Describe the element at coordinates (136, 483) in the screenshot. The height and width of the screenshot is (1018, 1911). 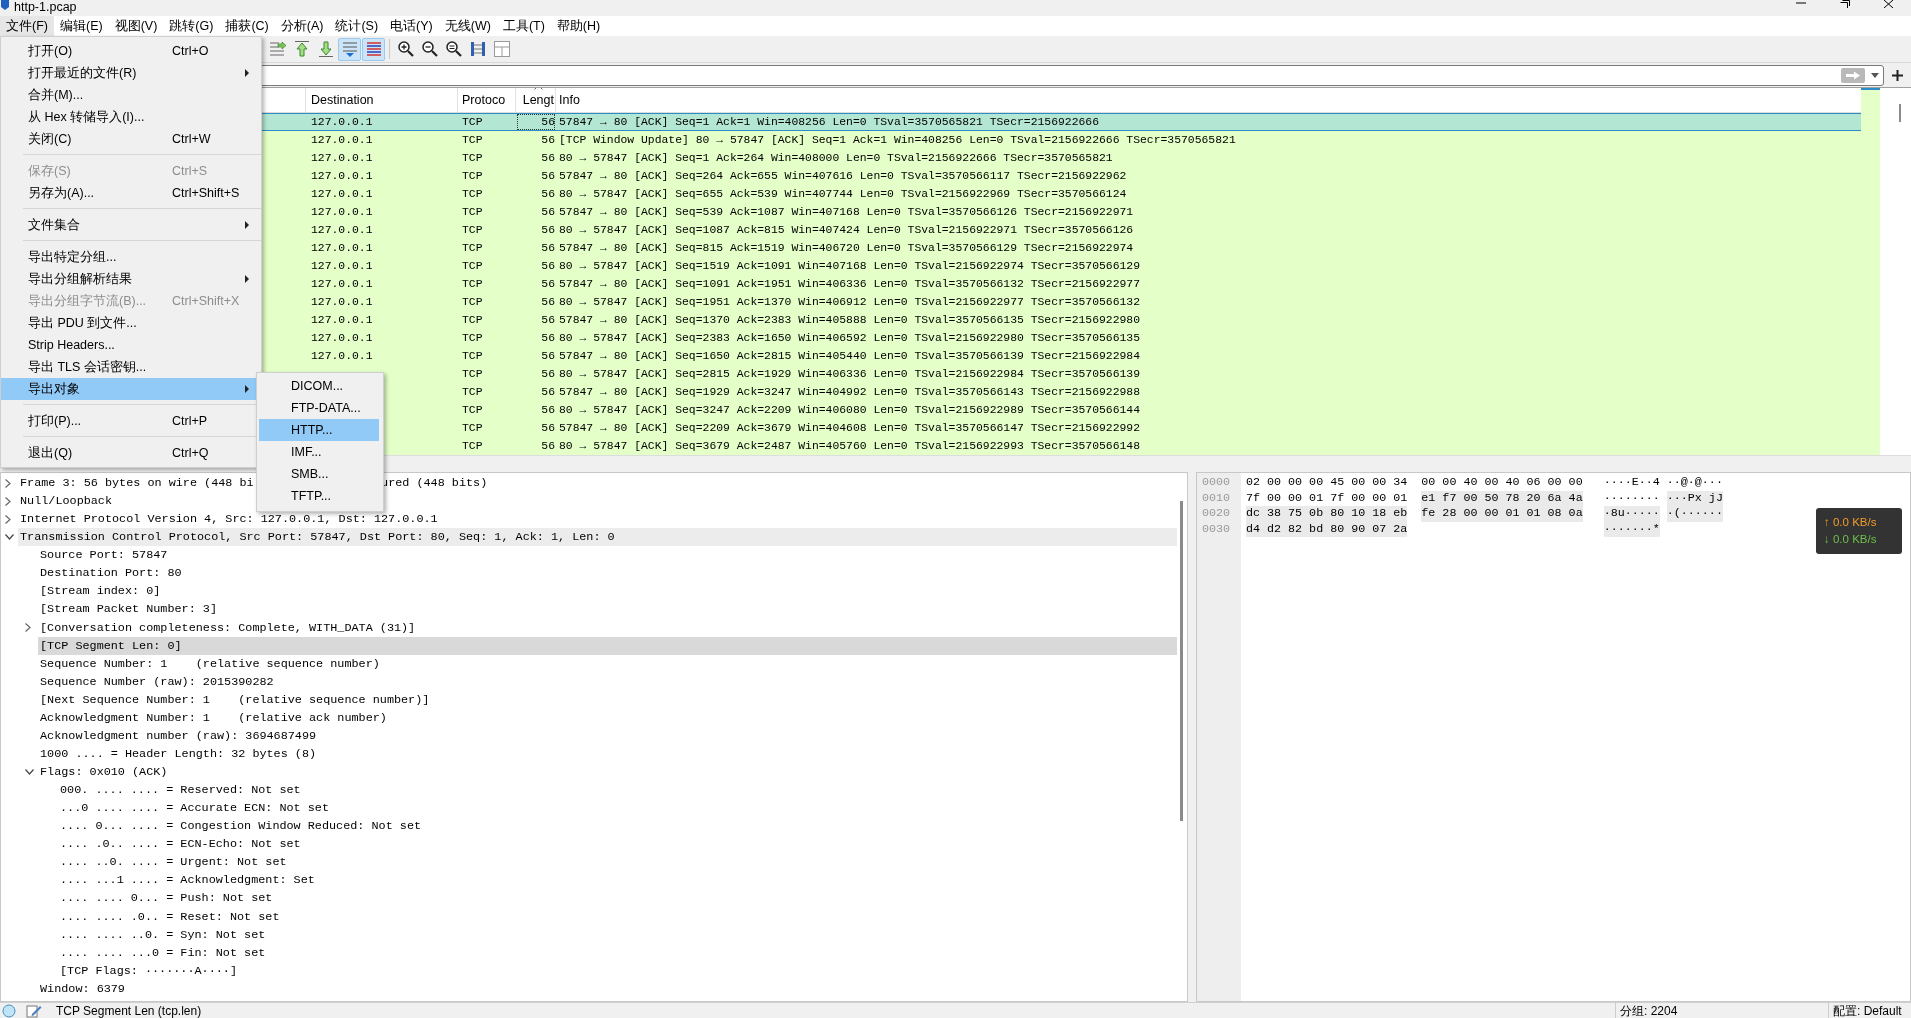
I see `tree-item: Frame 3: 56 bytes on wire (448 bi` at that location.